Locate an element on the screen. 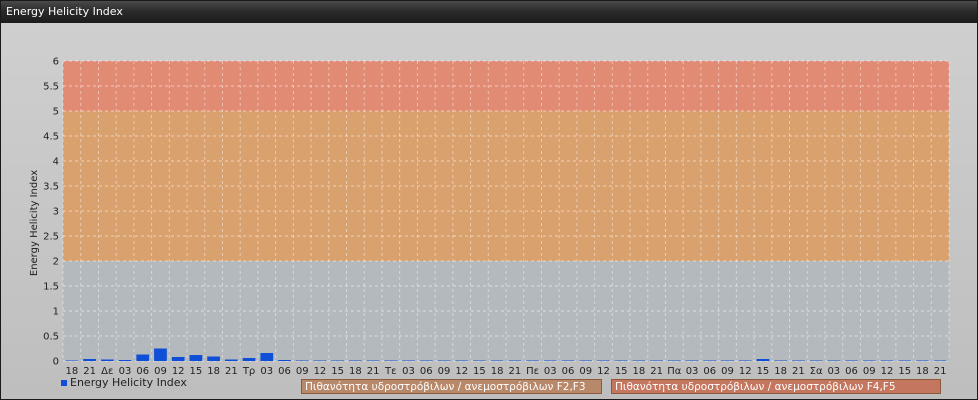 This screenshot has height=400, width=978. y-tick-label-2: 1 is located at coordinates (56, 312).